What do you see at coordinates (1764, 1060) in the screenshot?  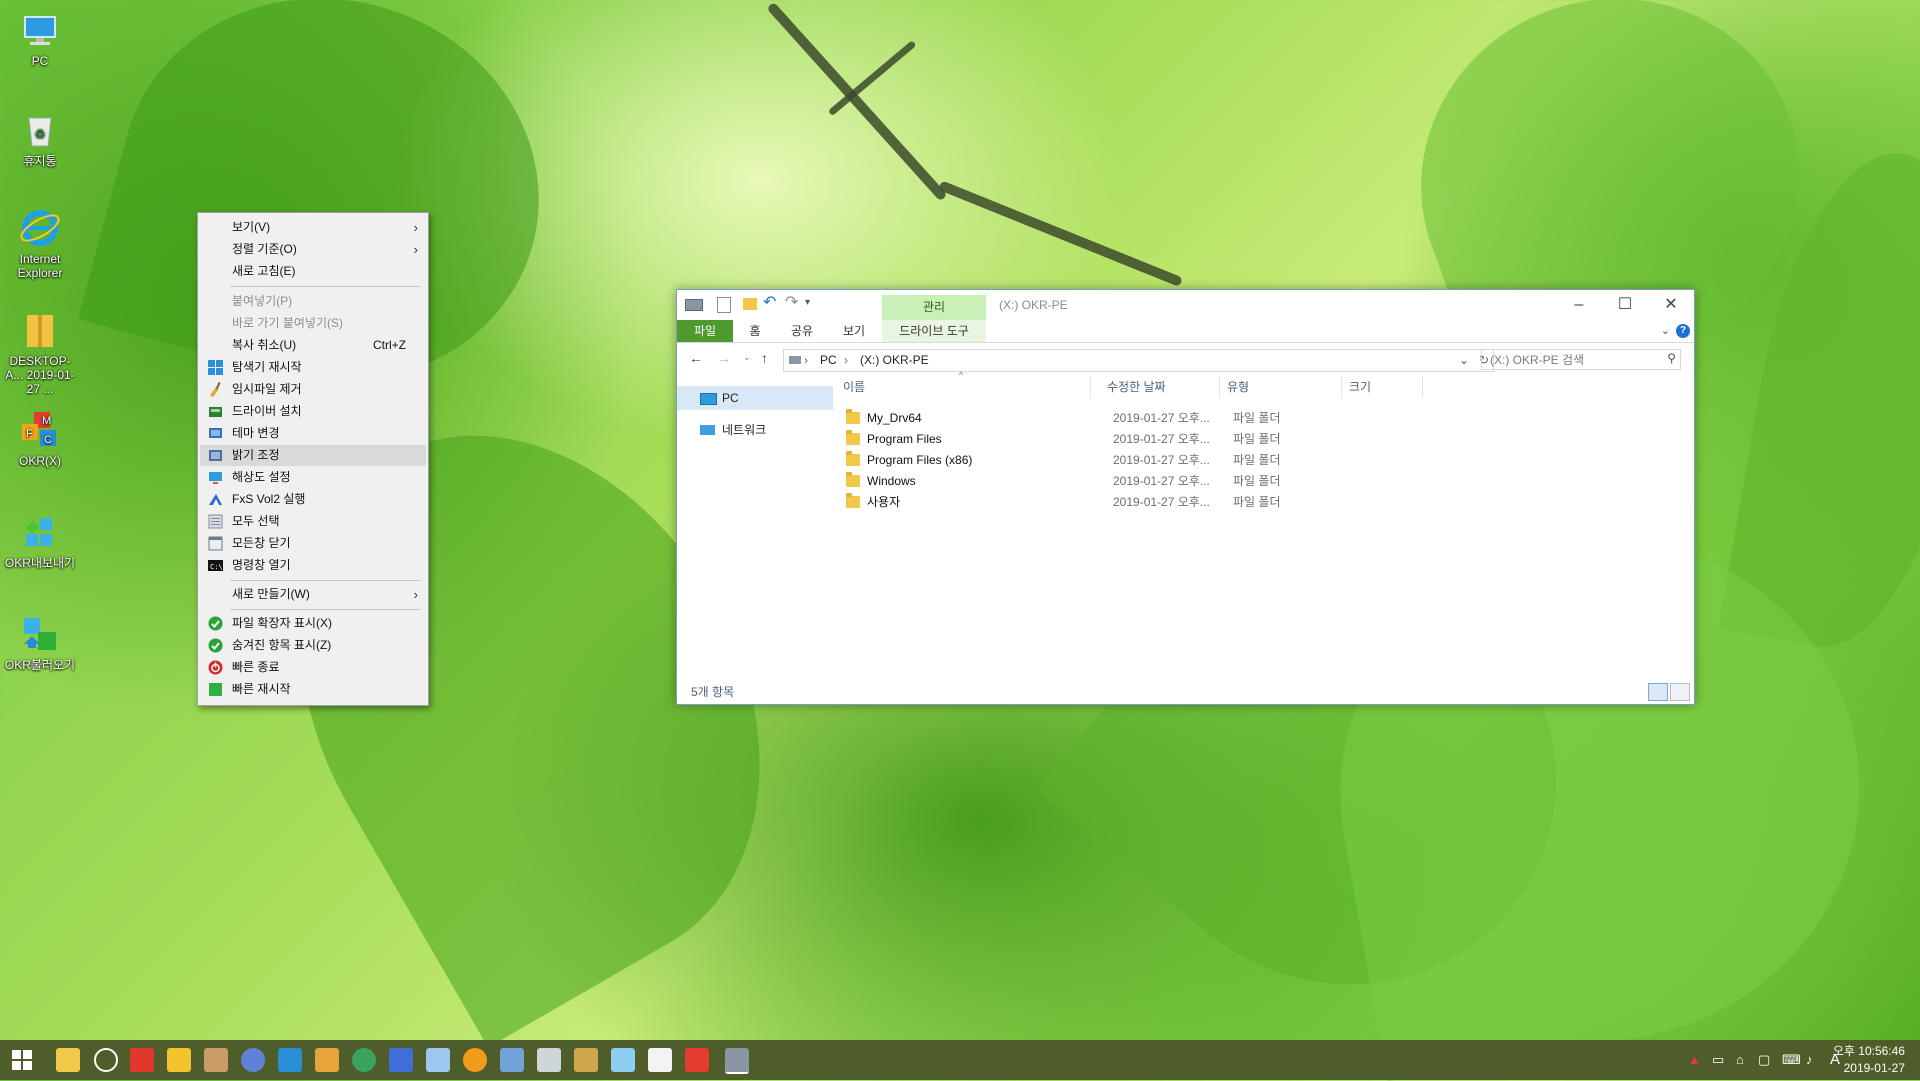 I see `tray-window-icon: ▢` at bounding box center [1764, 1060].